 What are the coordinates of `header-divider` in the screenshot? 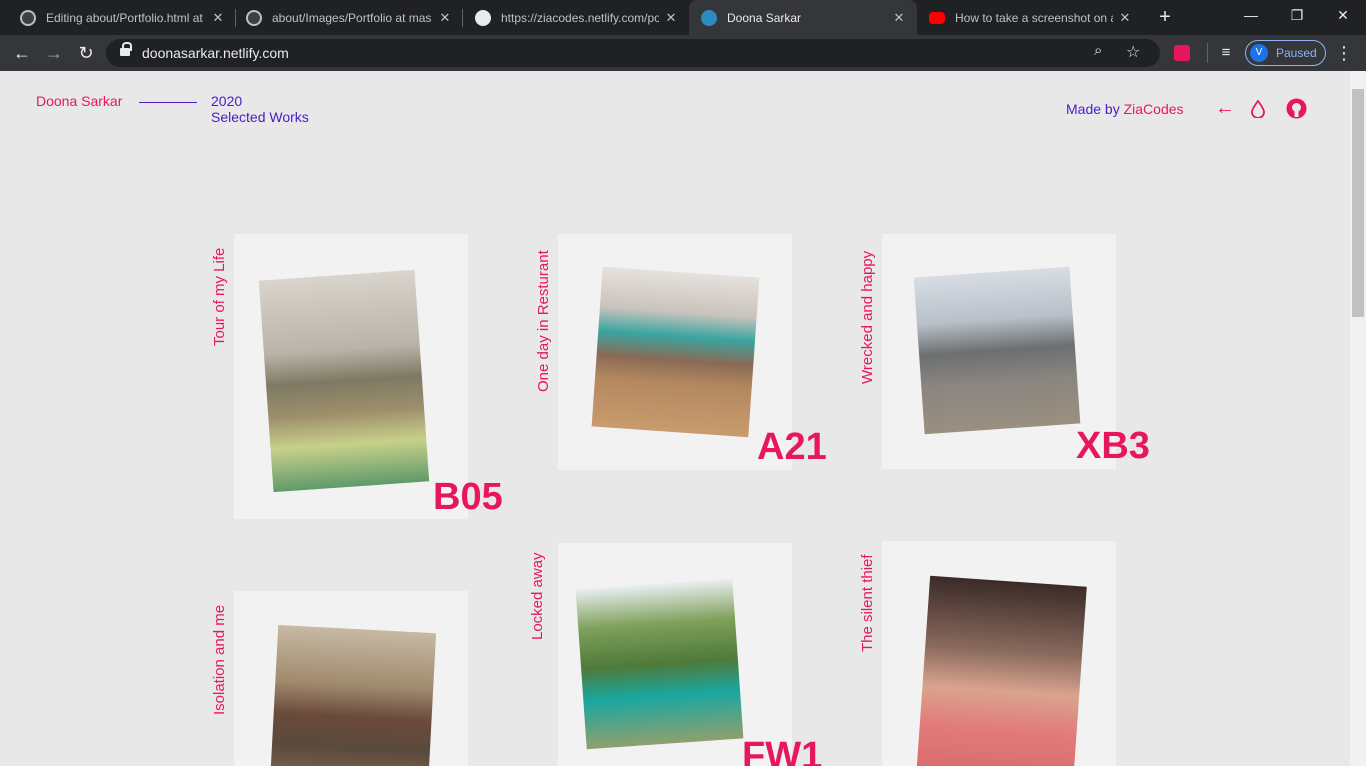 It's located at (168, 102).